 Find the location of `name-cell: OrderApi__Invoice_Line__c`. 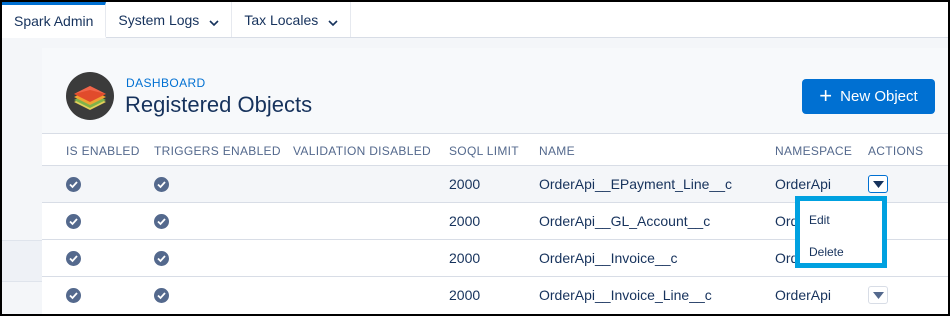

name-cell: OrderApi__Invoice_Line__c is located at coordinates (625, 295).